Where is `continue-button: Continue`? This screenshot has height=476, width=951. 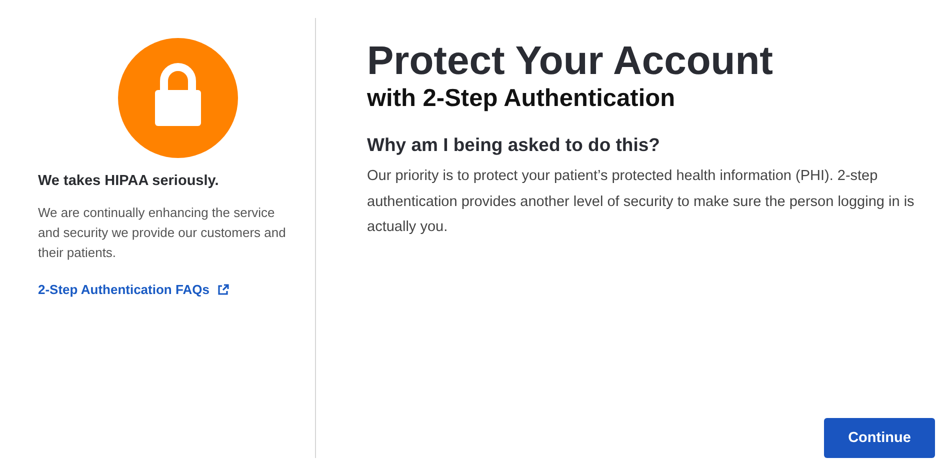 continue-button: Continue is located at coordinates (879, 438).